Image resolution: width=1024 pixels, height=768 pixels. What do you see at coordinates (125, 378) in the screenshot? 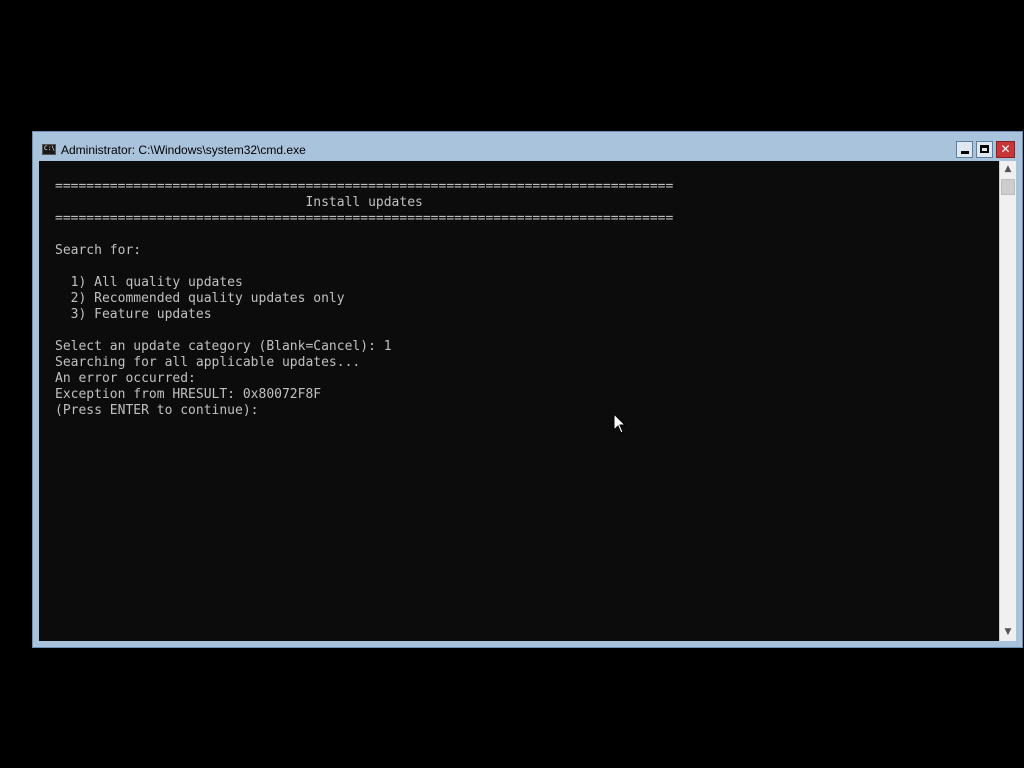
I see `console-line: An error occurred:` at bounding box center [125, 378].